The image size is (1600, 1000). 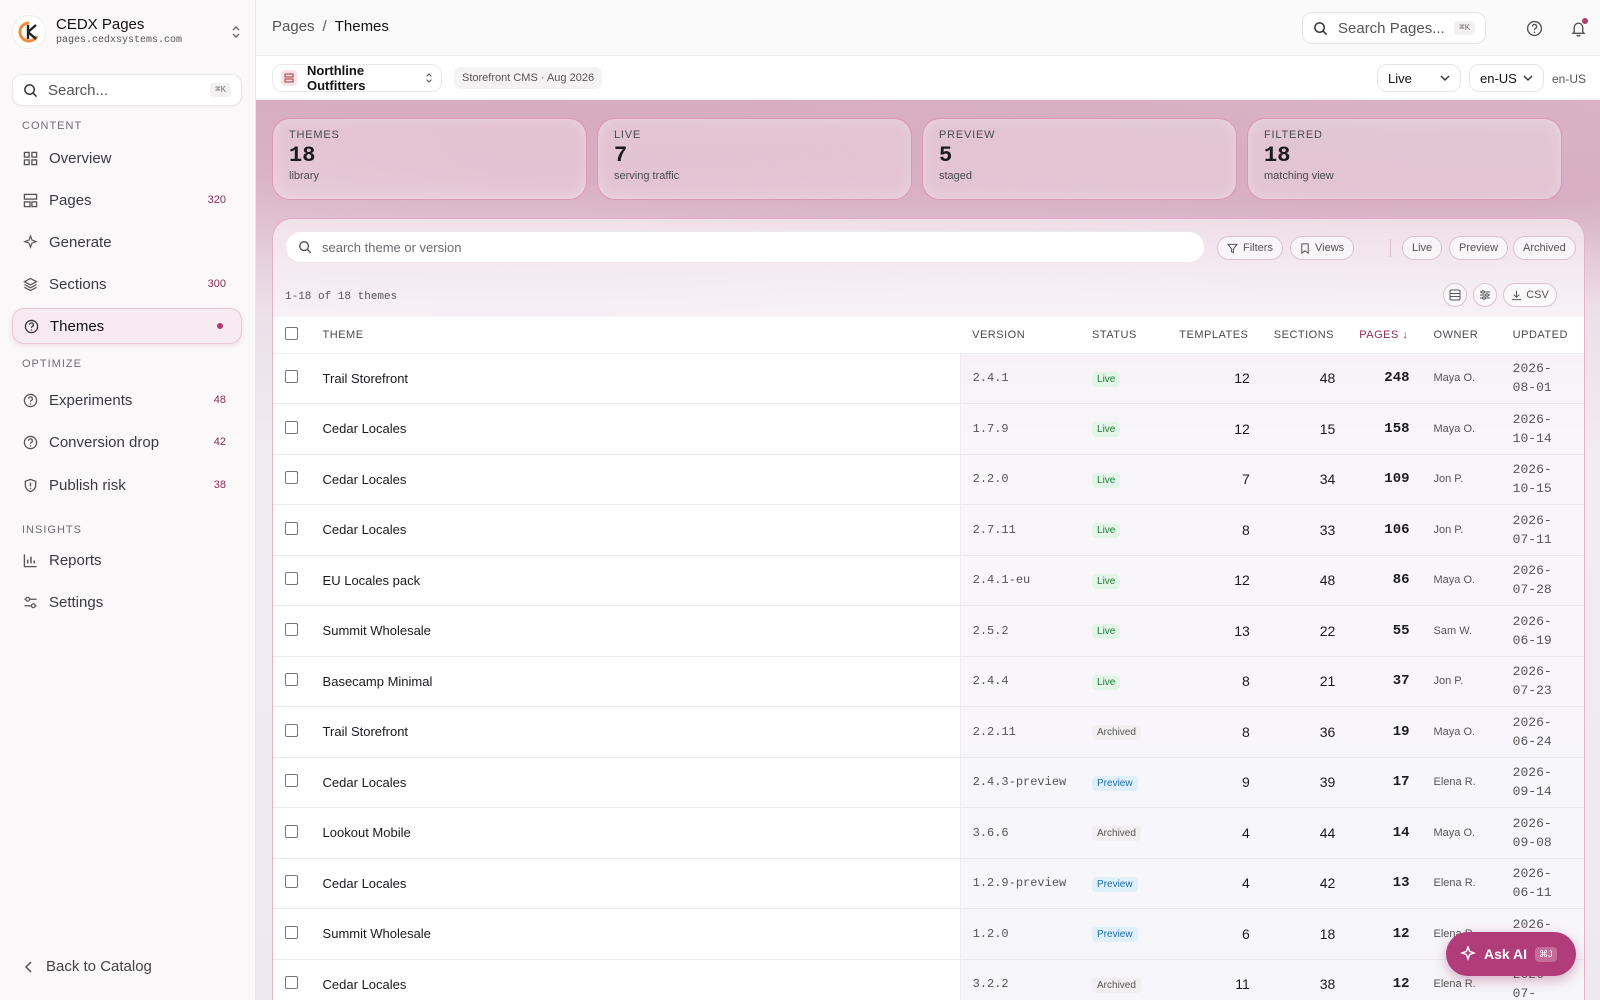 What do you see at coordinates (1321, 28) in the screenshot?
I see `search-icon` at bounding box center [1321, 28].